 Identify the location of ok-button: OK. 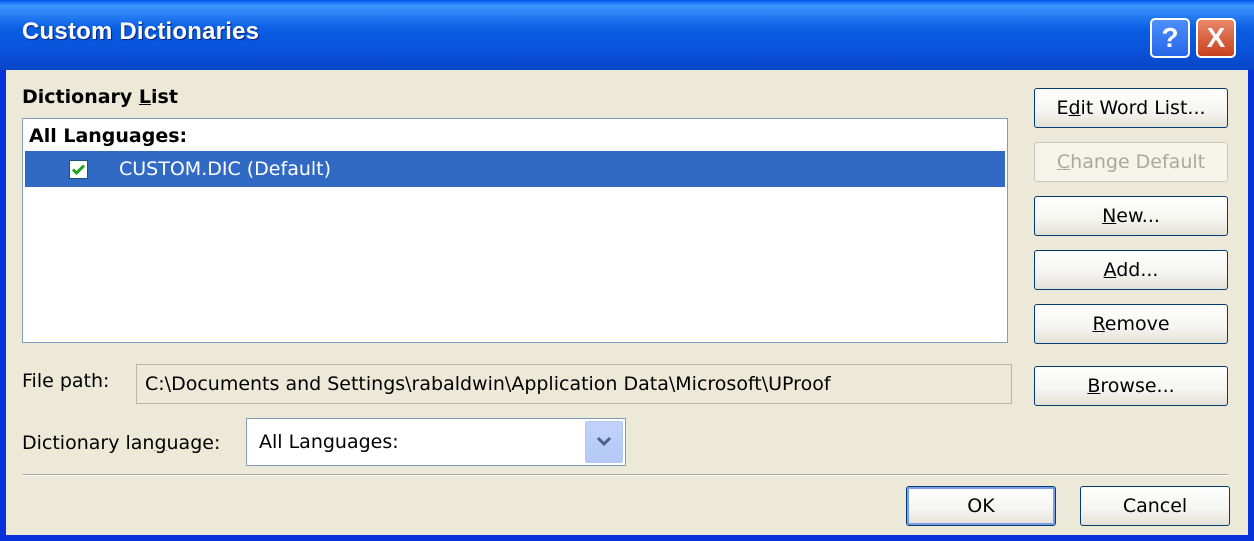
(981, 506).